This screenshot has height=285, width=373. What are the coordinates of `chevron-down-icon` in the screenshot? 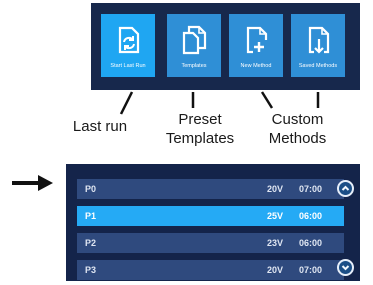 It's located at (345, 268).